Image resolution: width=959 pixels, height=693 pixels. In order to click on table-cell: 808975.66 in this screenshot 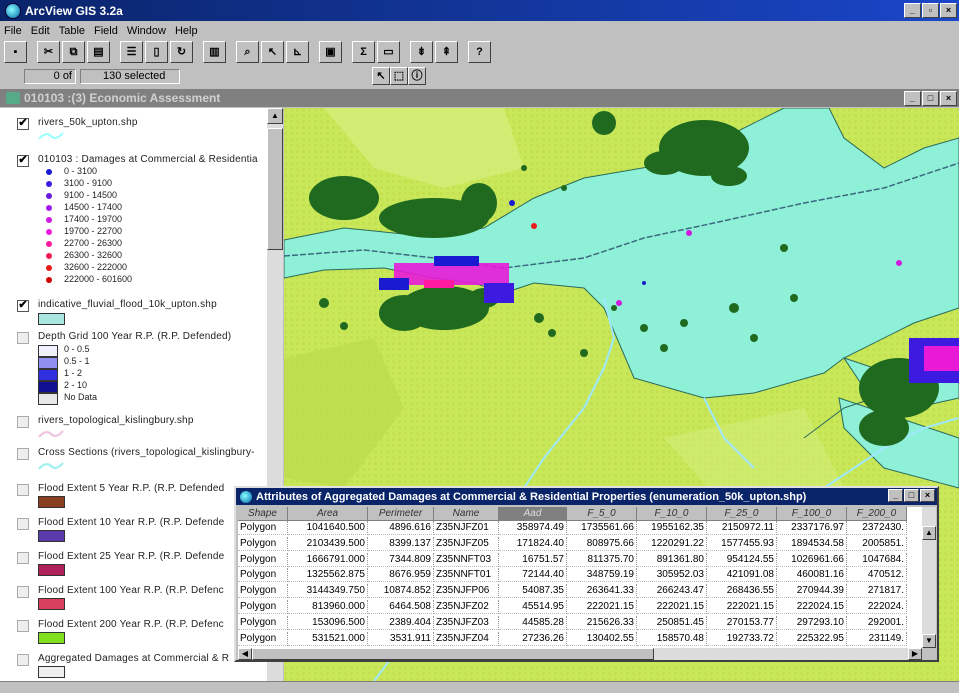, I will do `click(602, 543)`.